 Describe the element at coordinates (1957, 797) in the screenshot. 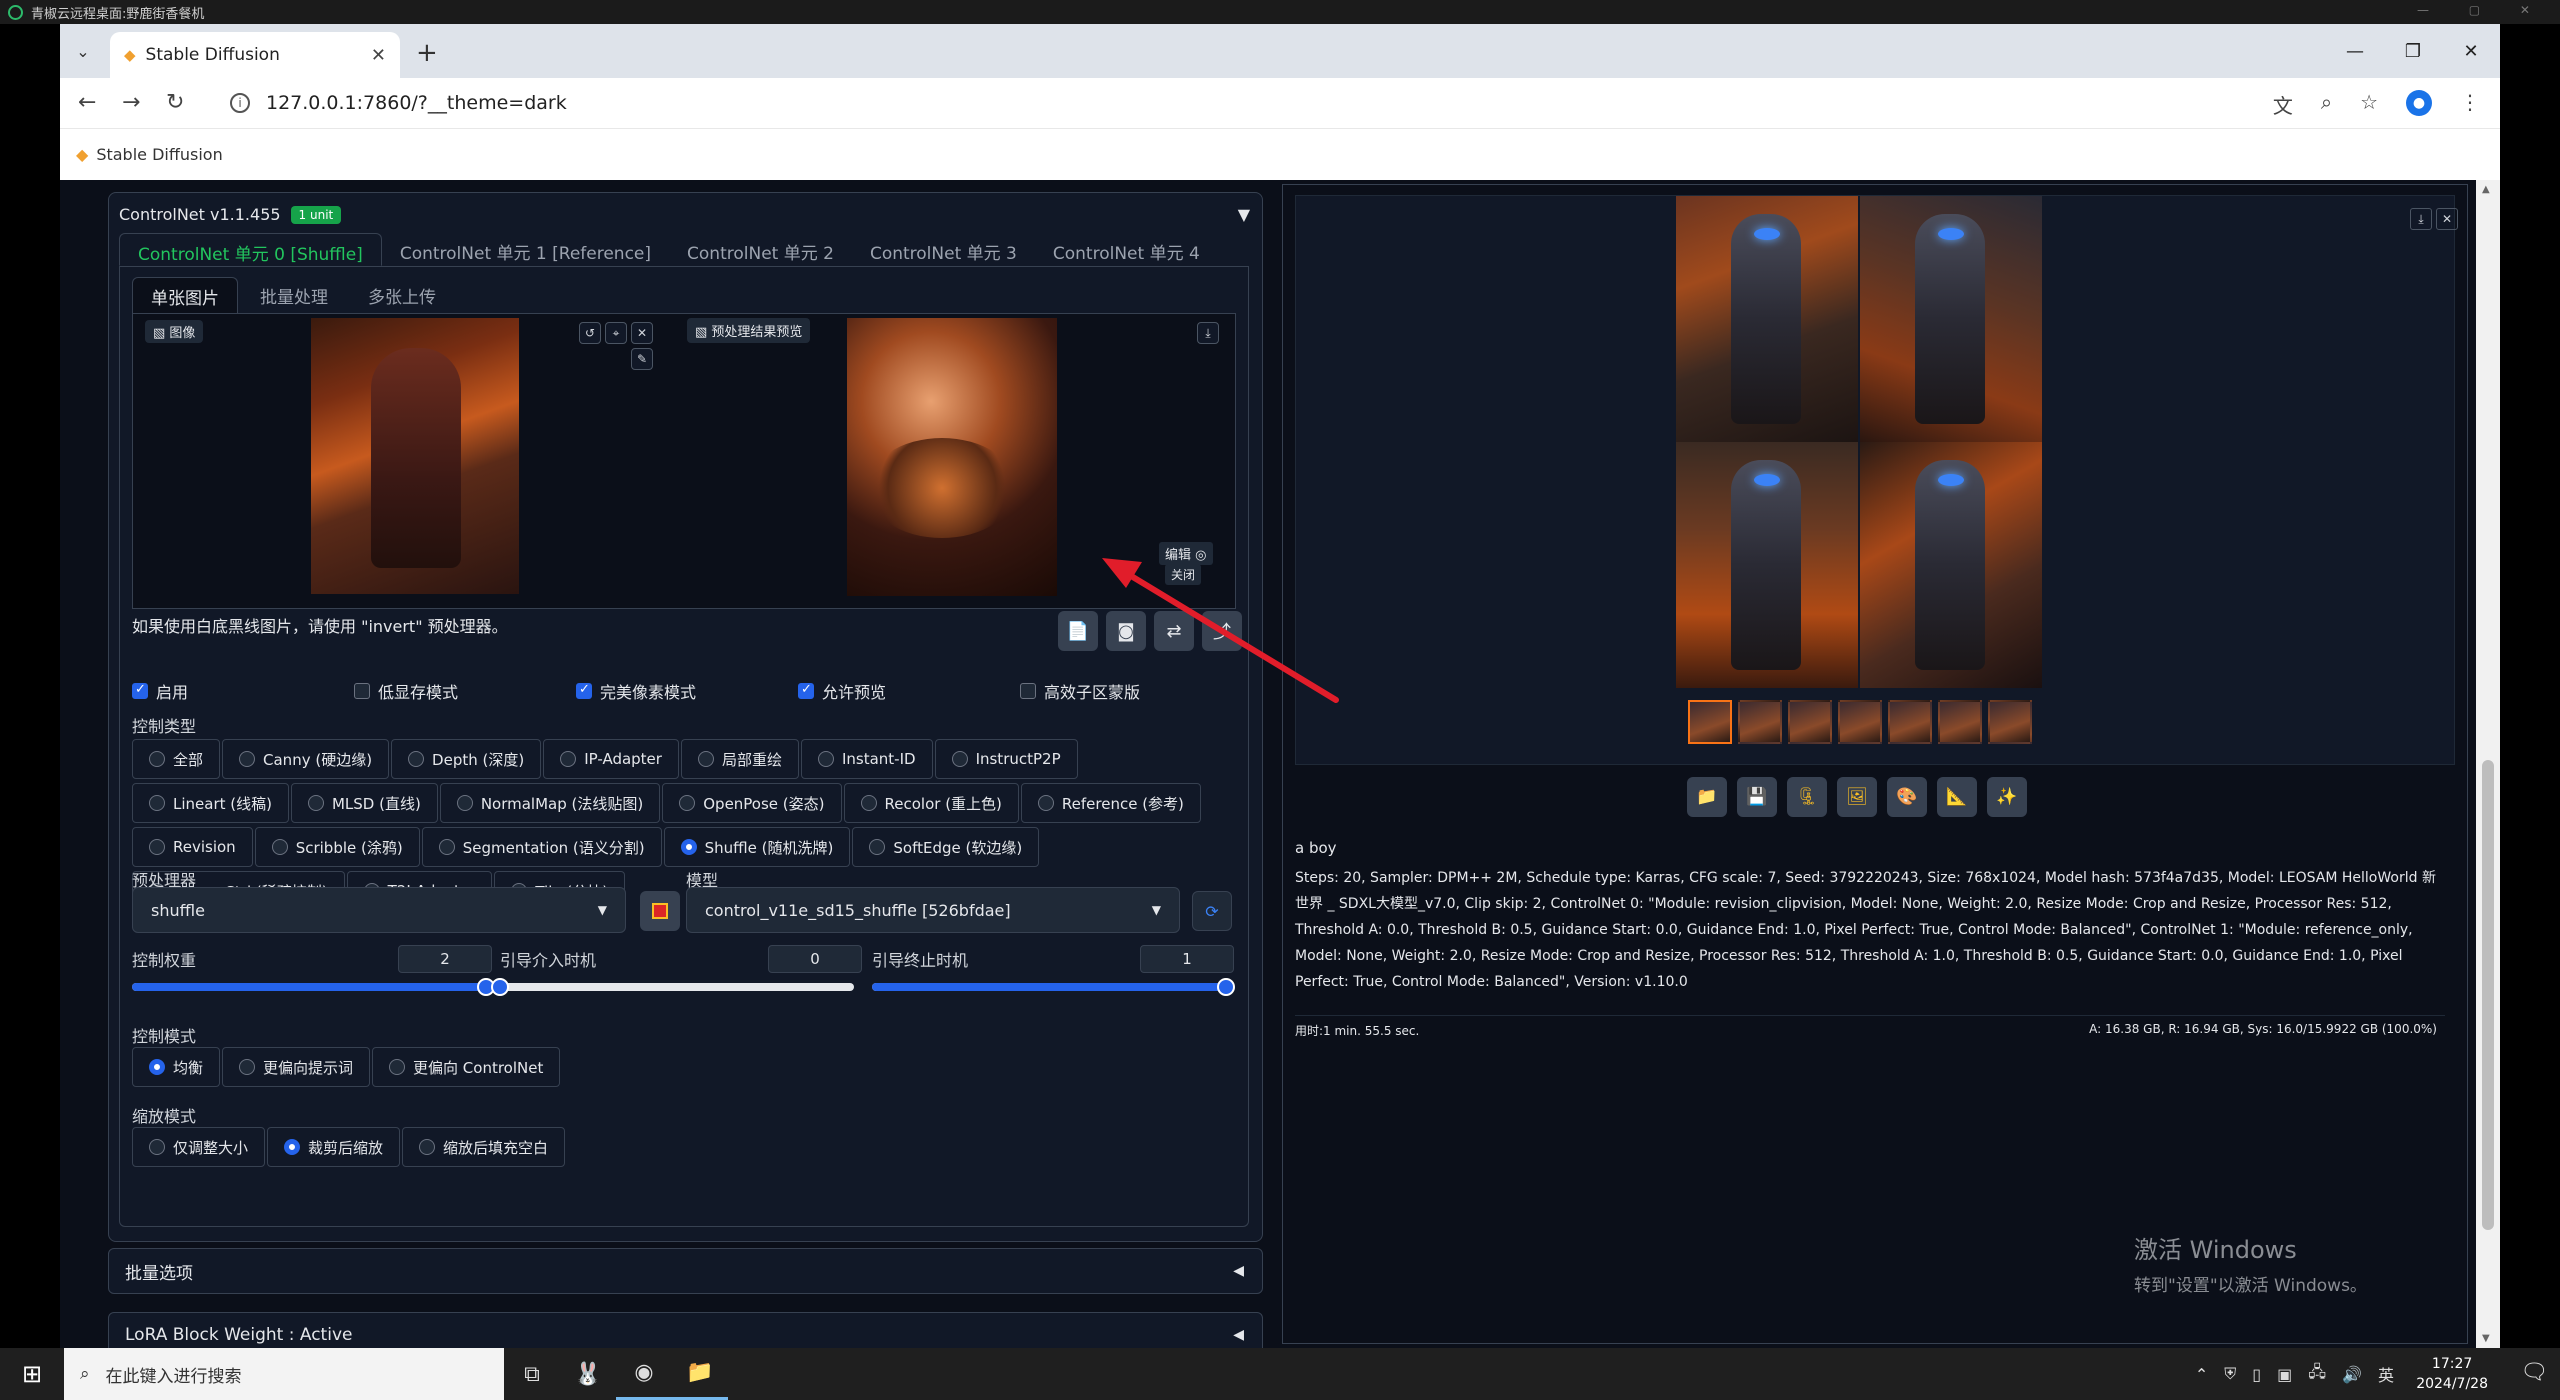

I see `send-to-extras-icon: 📐` at that location.